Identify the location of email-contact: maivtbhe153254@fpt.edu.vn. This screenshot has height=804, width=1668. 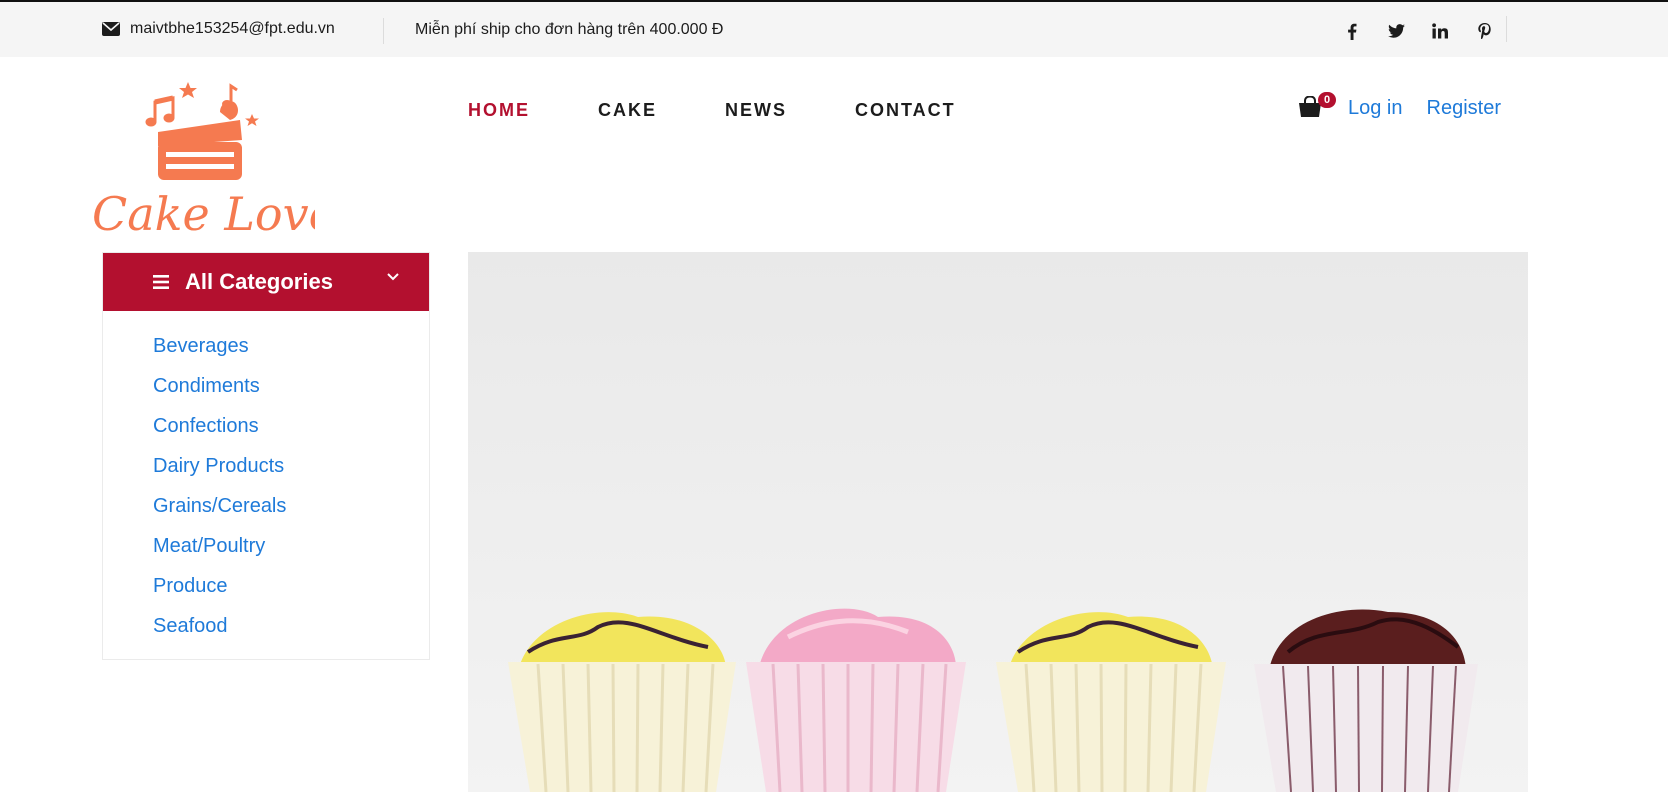
(218, 29).